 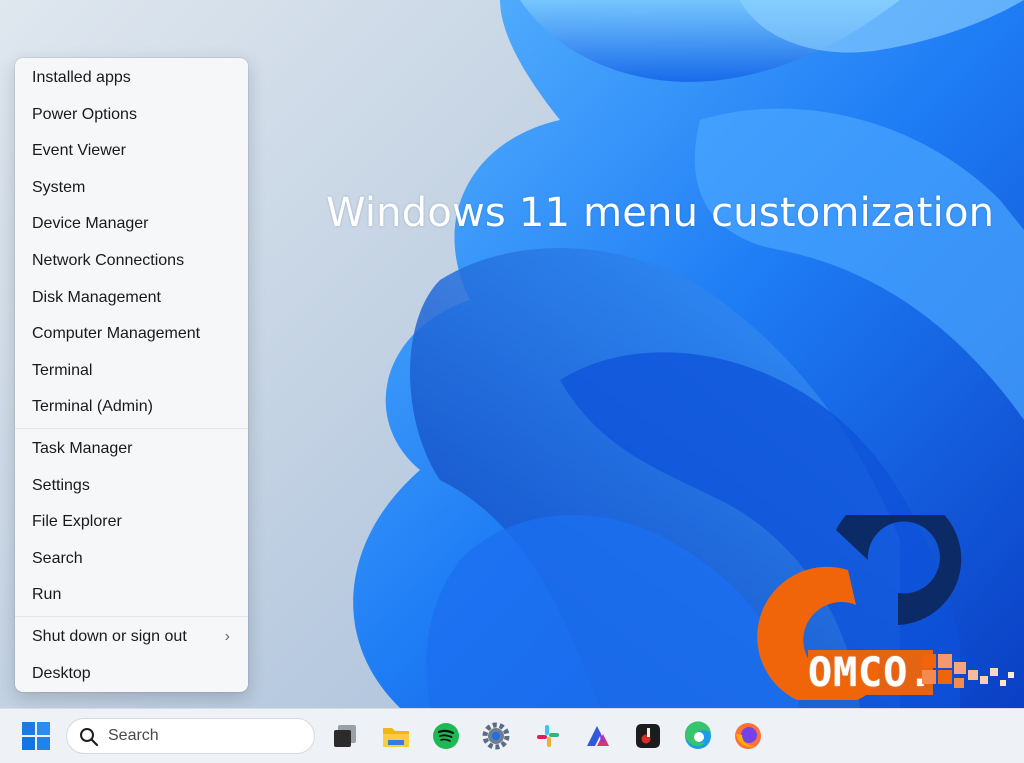 What do you see at coordinates (131, 298) in the screenshot?
I see `menu-item-disk-management: Disk Management` at bounding box center [131, 298].